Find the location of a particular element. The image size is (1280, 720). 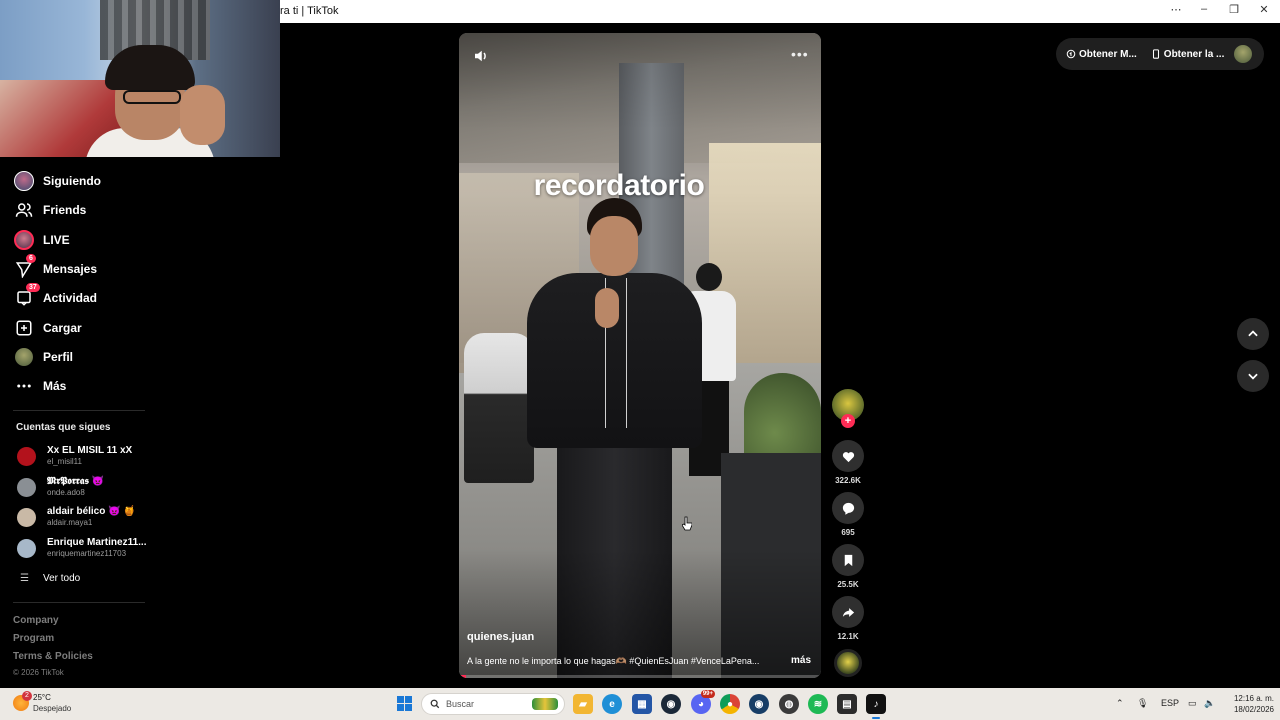

start-button is located at coordinates (404, 703).